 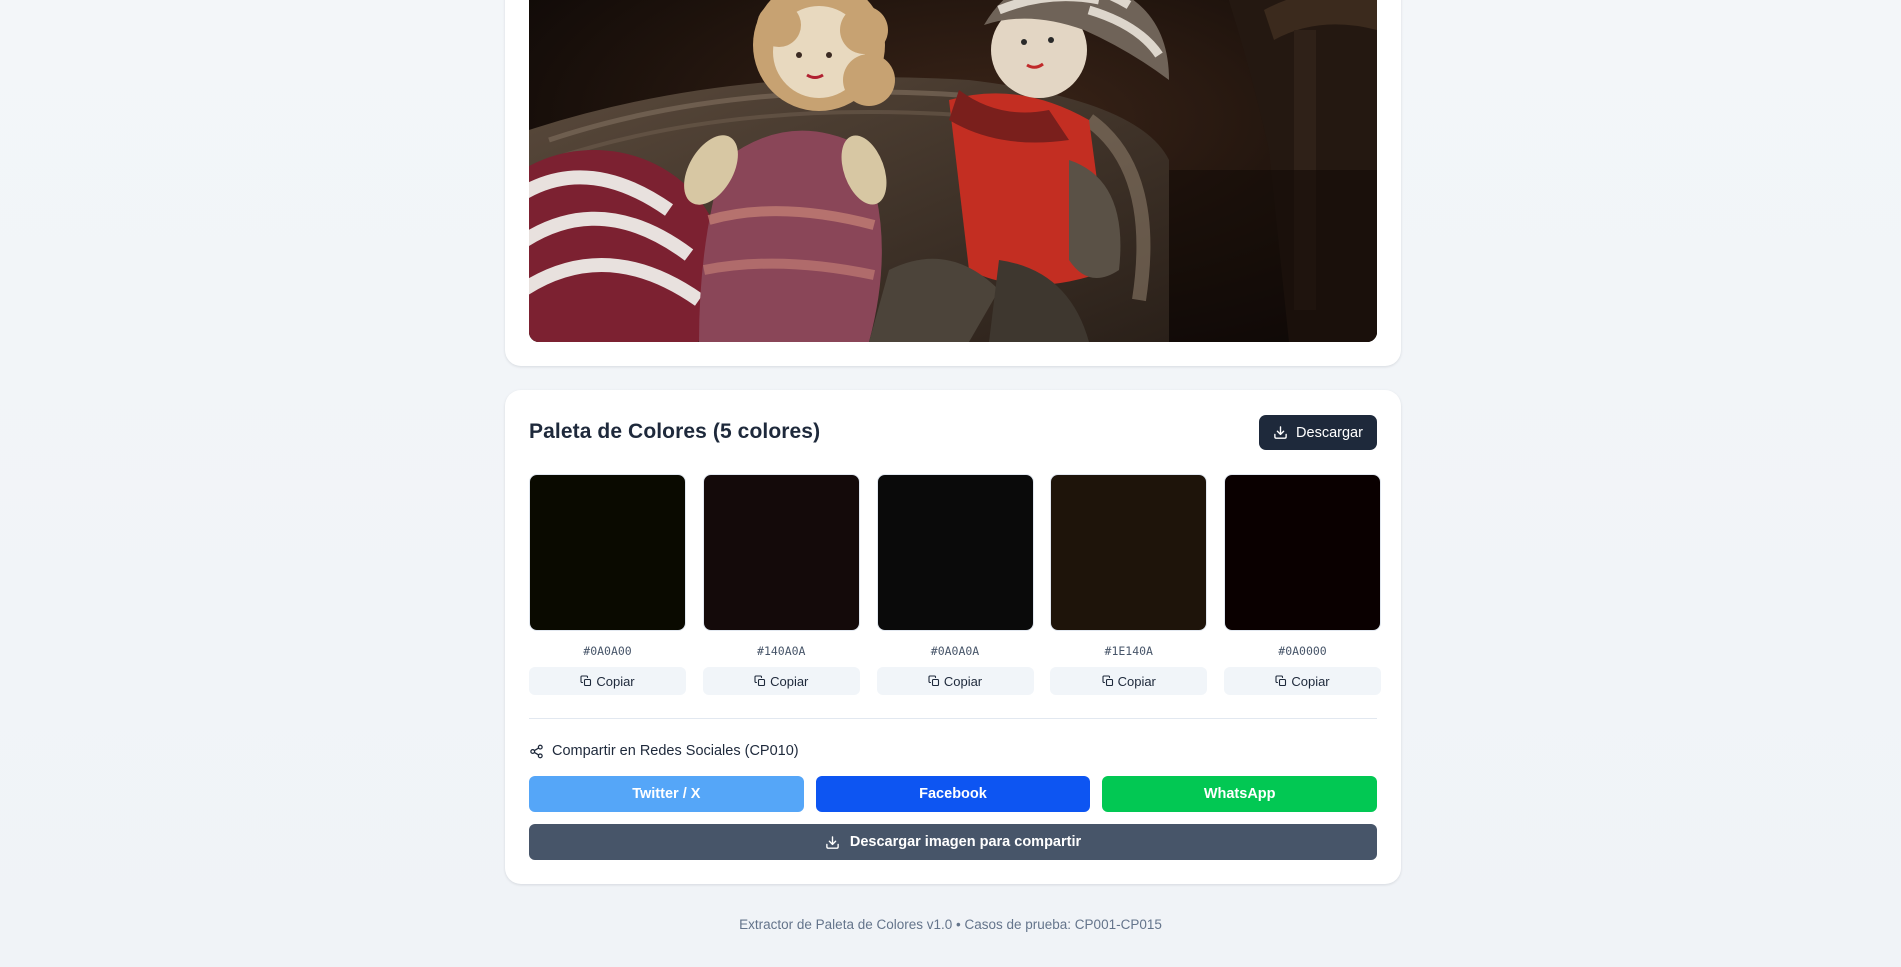 What do you see at coordinates (675, 751) in the screenshot?
I see `share-heading-label: Compartir en Redes Sociales (CP010)` at bounding box center [675, 751].